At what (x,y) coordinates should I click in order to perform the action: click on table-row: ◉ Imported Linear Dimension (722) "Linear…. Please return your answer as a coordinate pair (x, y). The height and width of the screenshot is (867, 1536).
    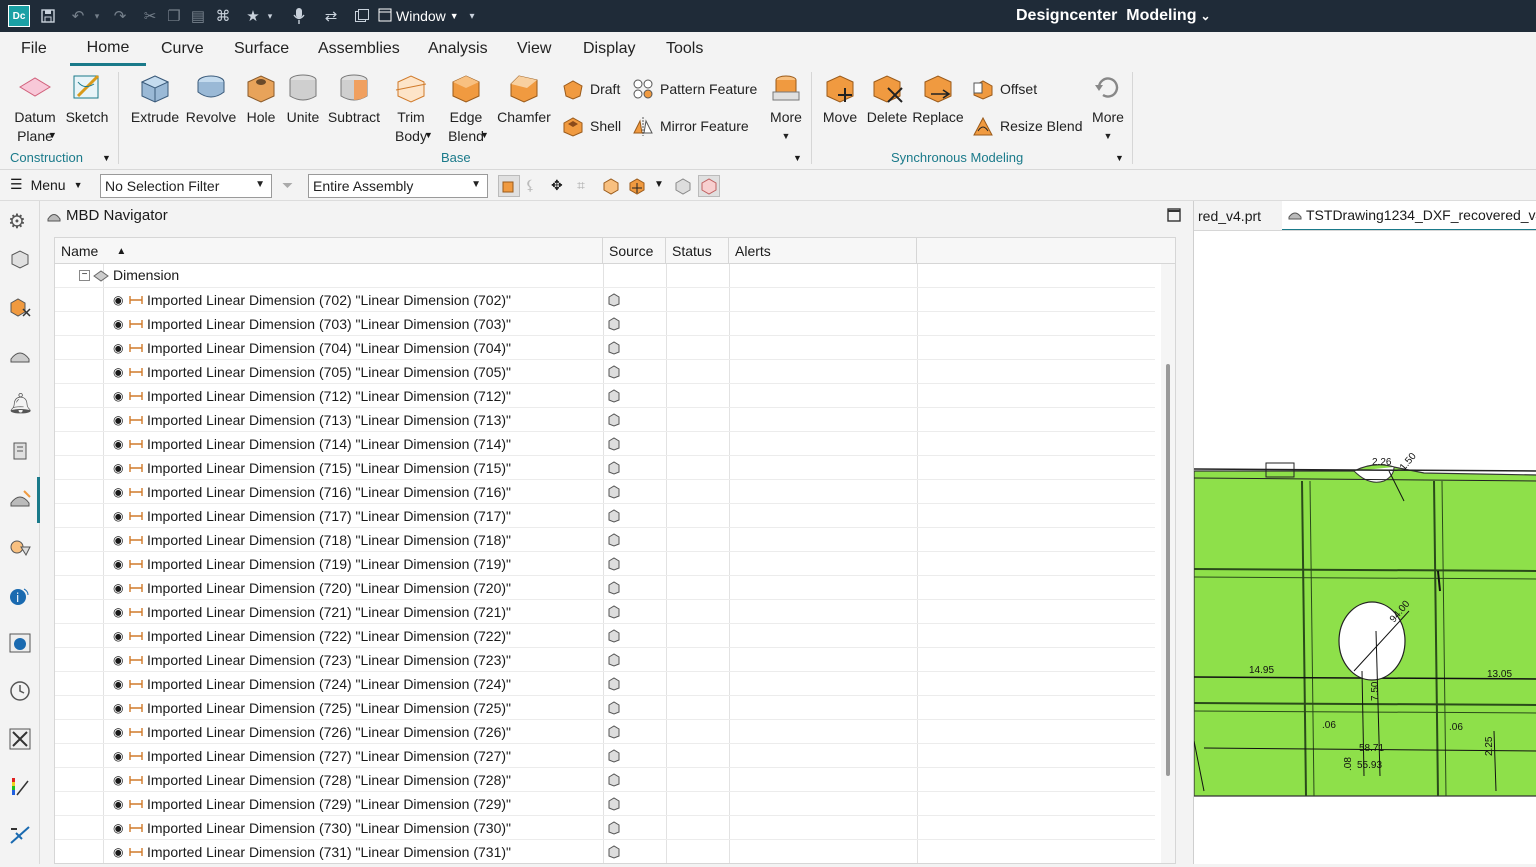
    Looking at the image, I should click on (605, 636).